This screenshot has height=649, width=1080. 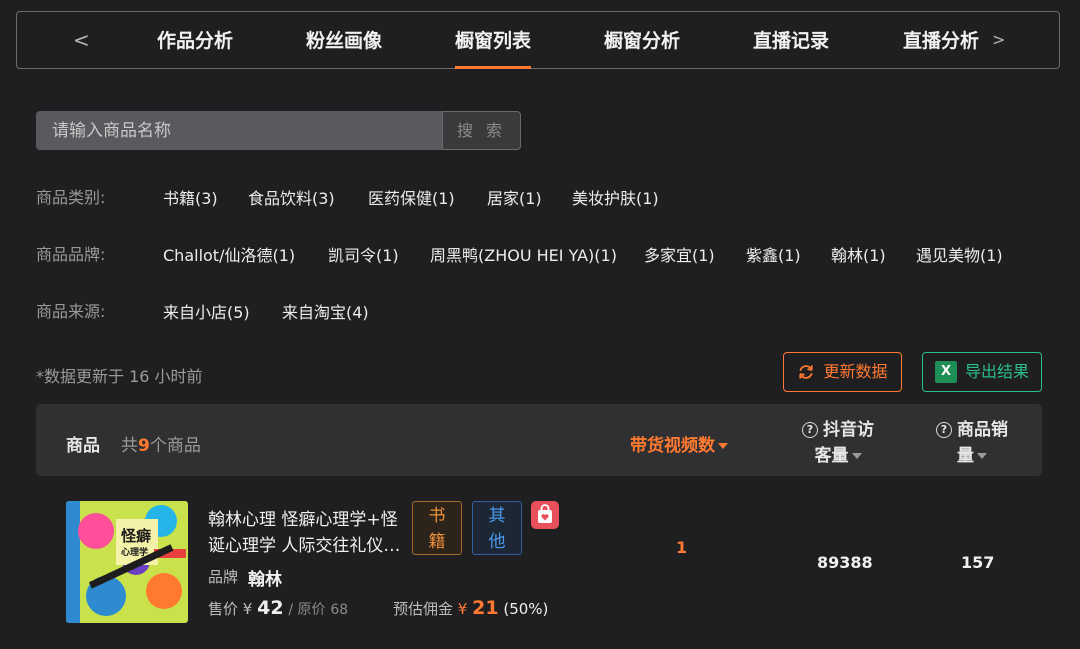 I want to click on refresh-icon, so click(x=806, y=372).